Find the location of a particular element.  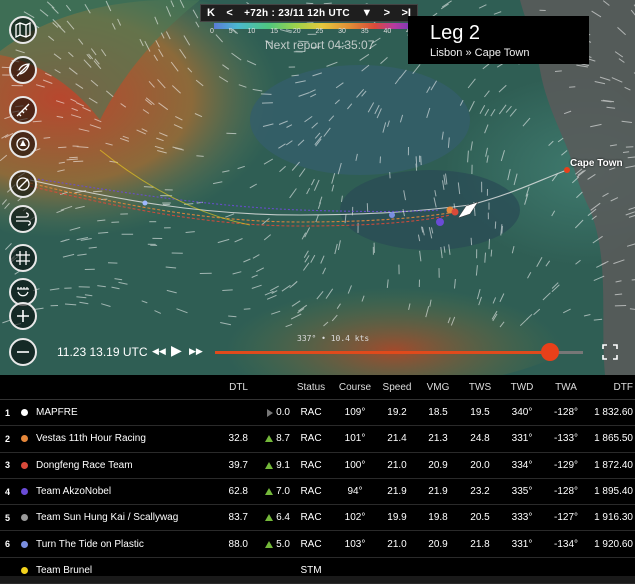

team-dtl: 32.8 is located at coordinates (232, 438).